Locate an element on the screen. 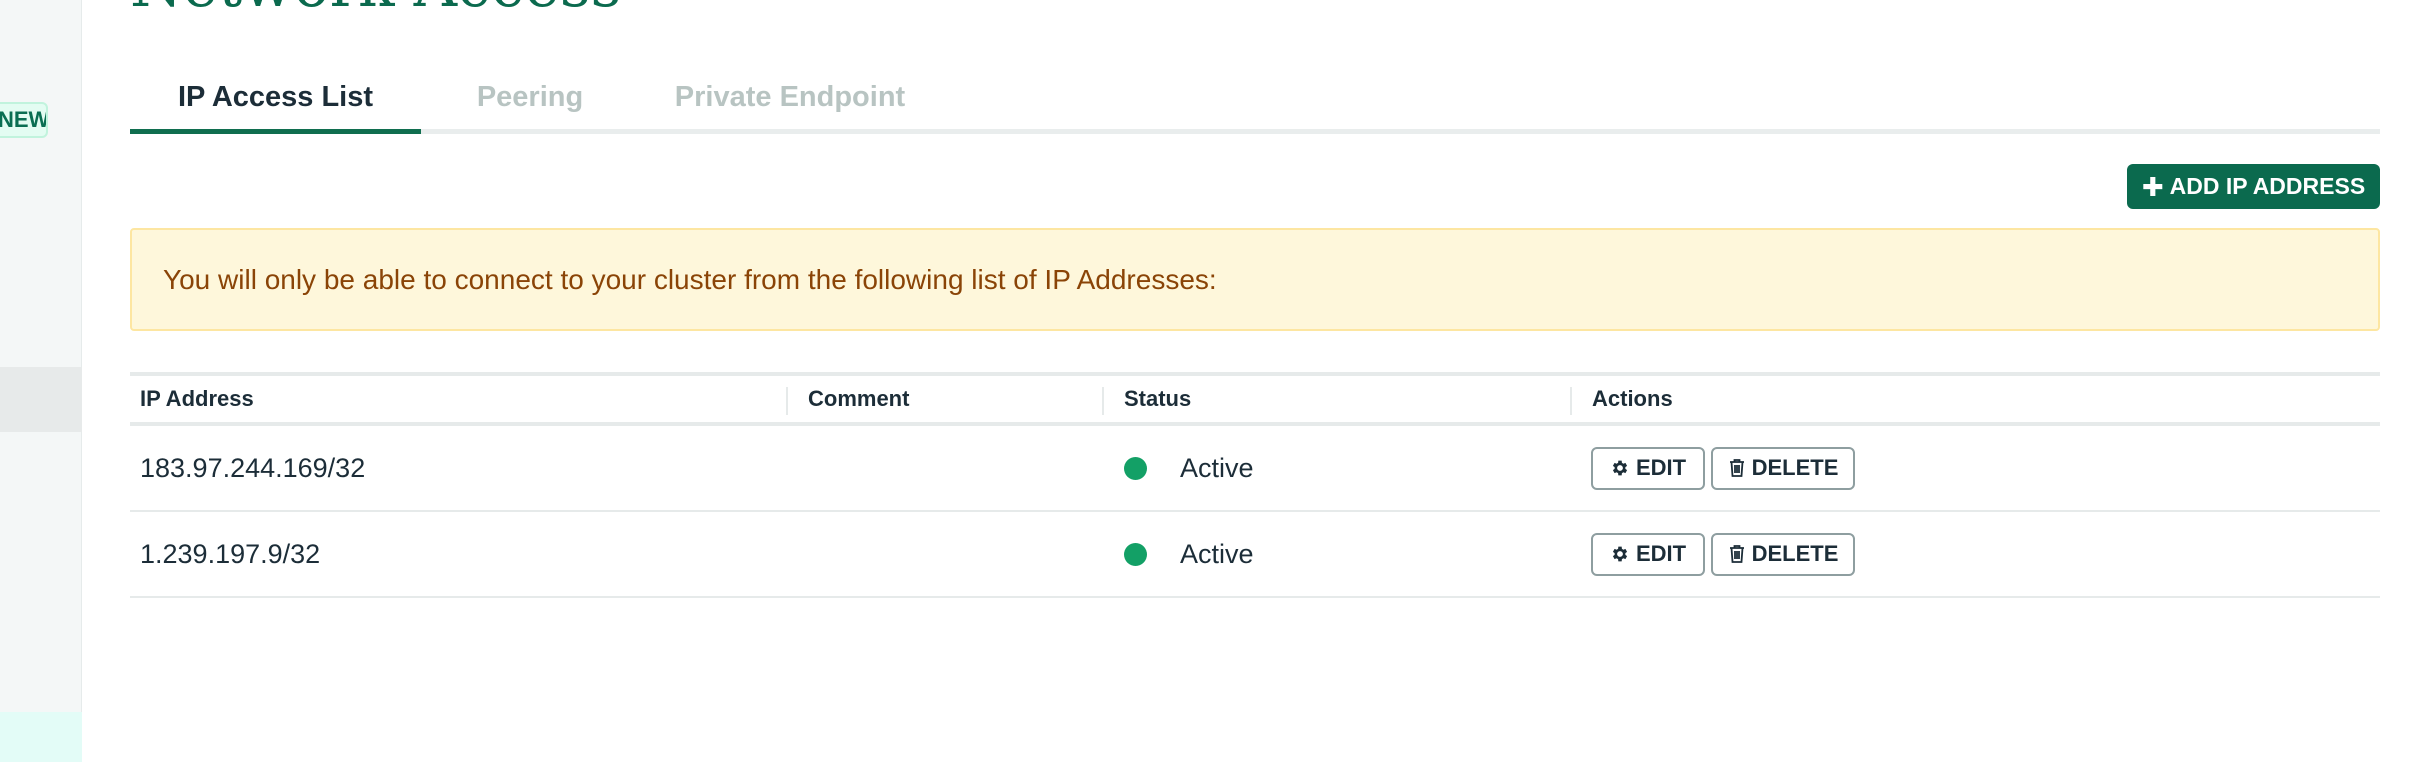 The image size is (2434, 762). tab-label: IP Access List is located at coordinates (275, 97).